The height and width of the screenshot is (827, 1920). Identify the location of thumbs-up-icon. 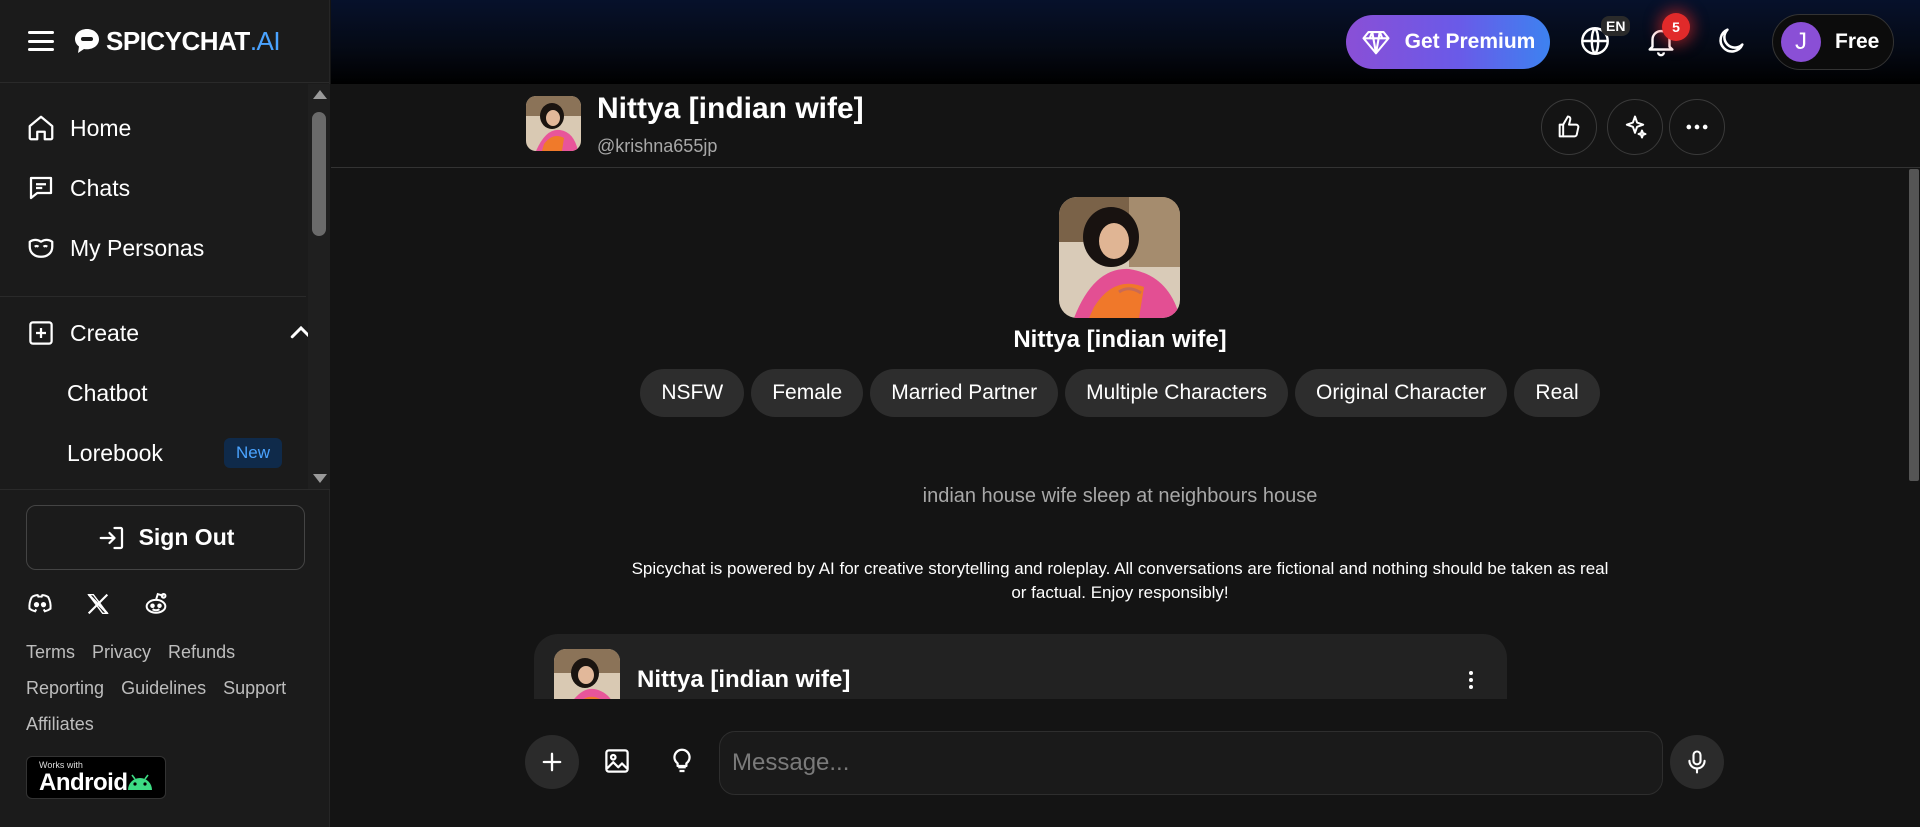
(1569, 126).